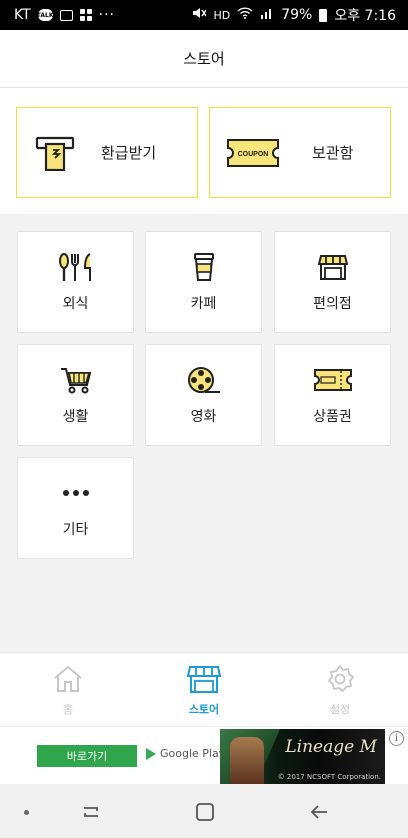 Image resolution: width=408 pixels, height=838 pixels. Describe the element at coordinates (204, 380) in the screenshot. I see `film-reel-icon` at that location.